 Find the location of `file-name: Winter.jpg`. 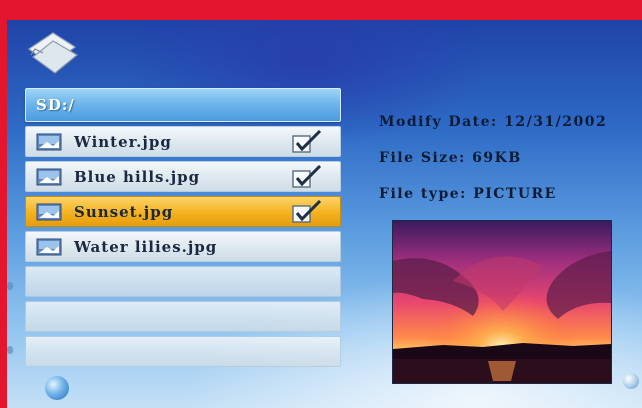

file-name: Winter.jpg is located at coordinates (123, 141).